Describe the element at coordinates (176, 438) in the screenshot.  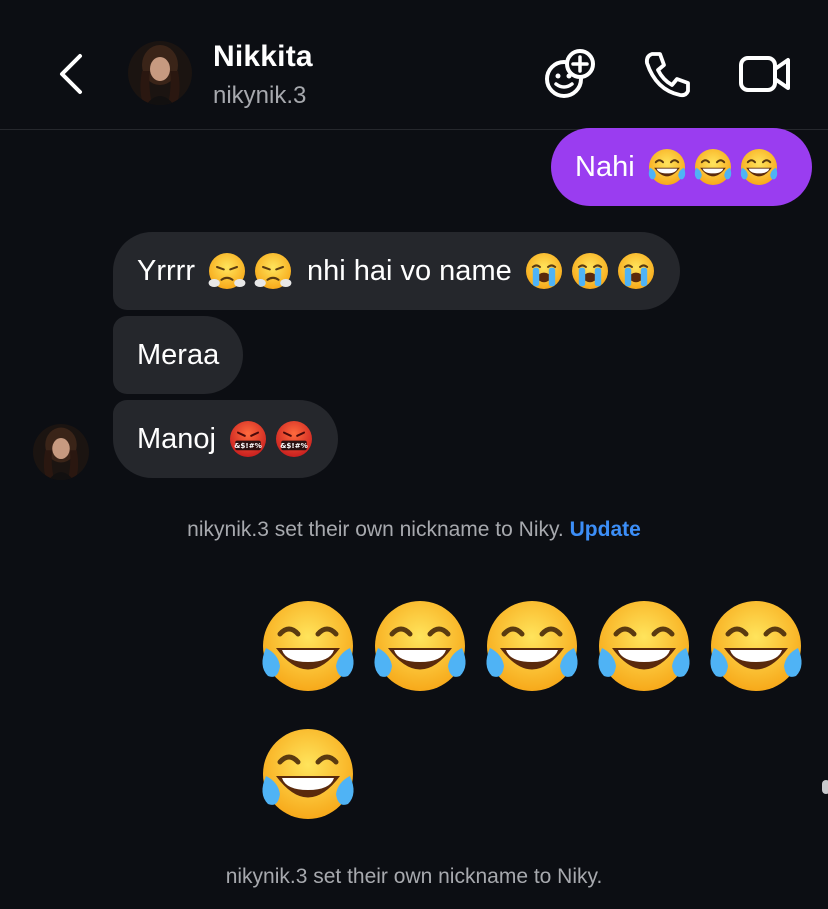
I see `message-text: Manoj` at that location.